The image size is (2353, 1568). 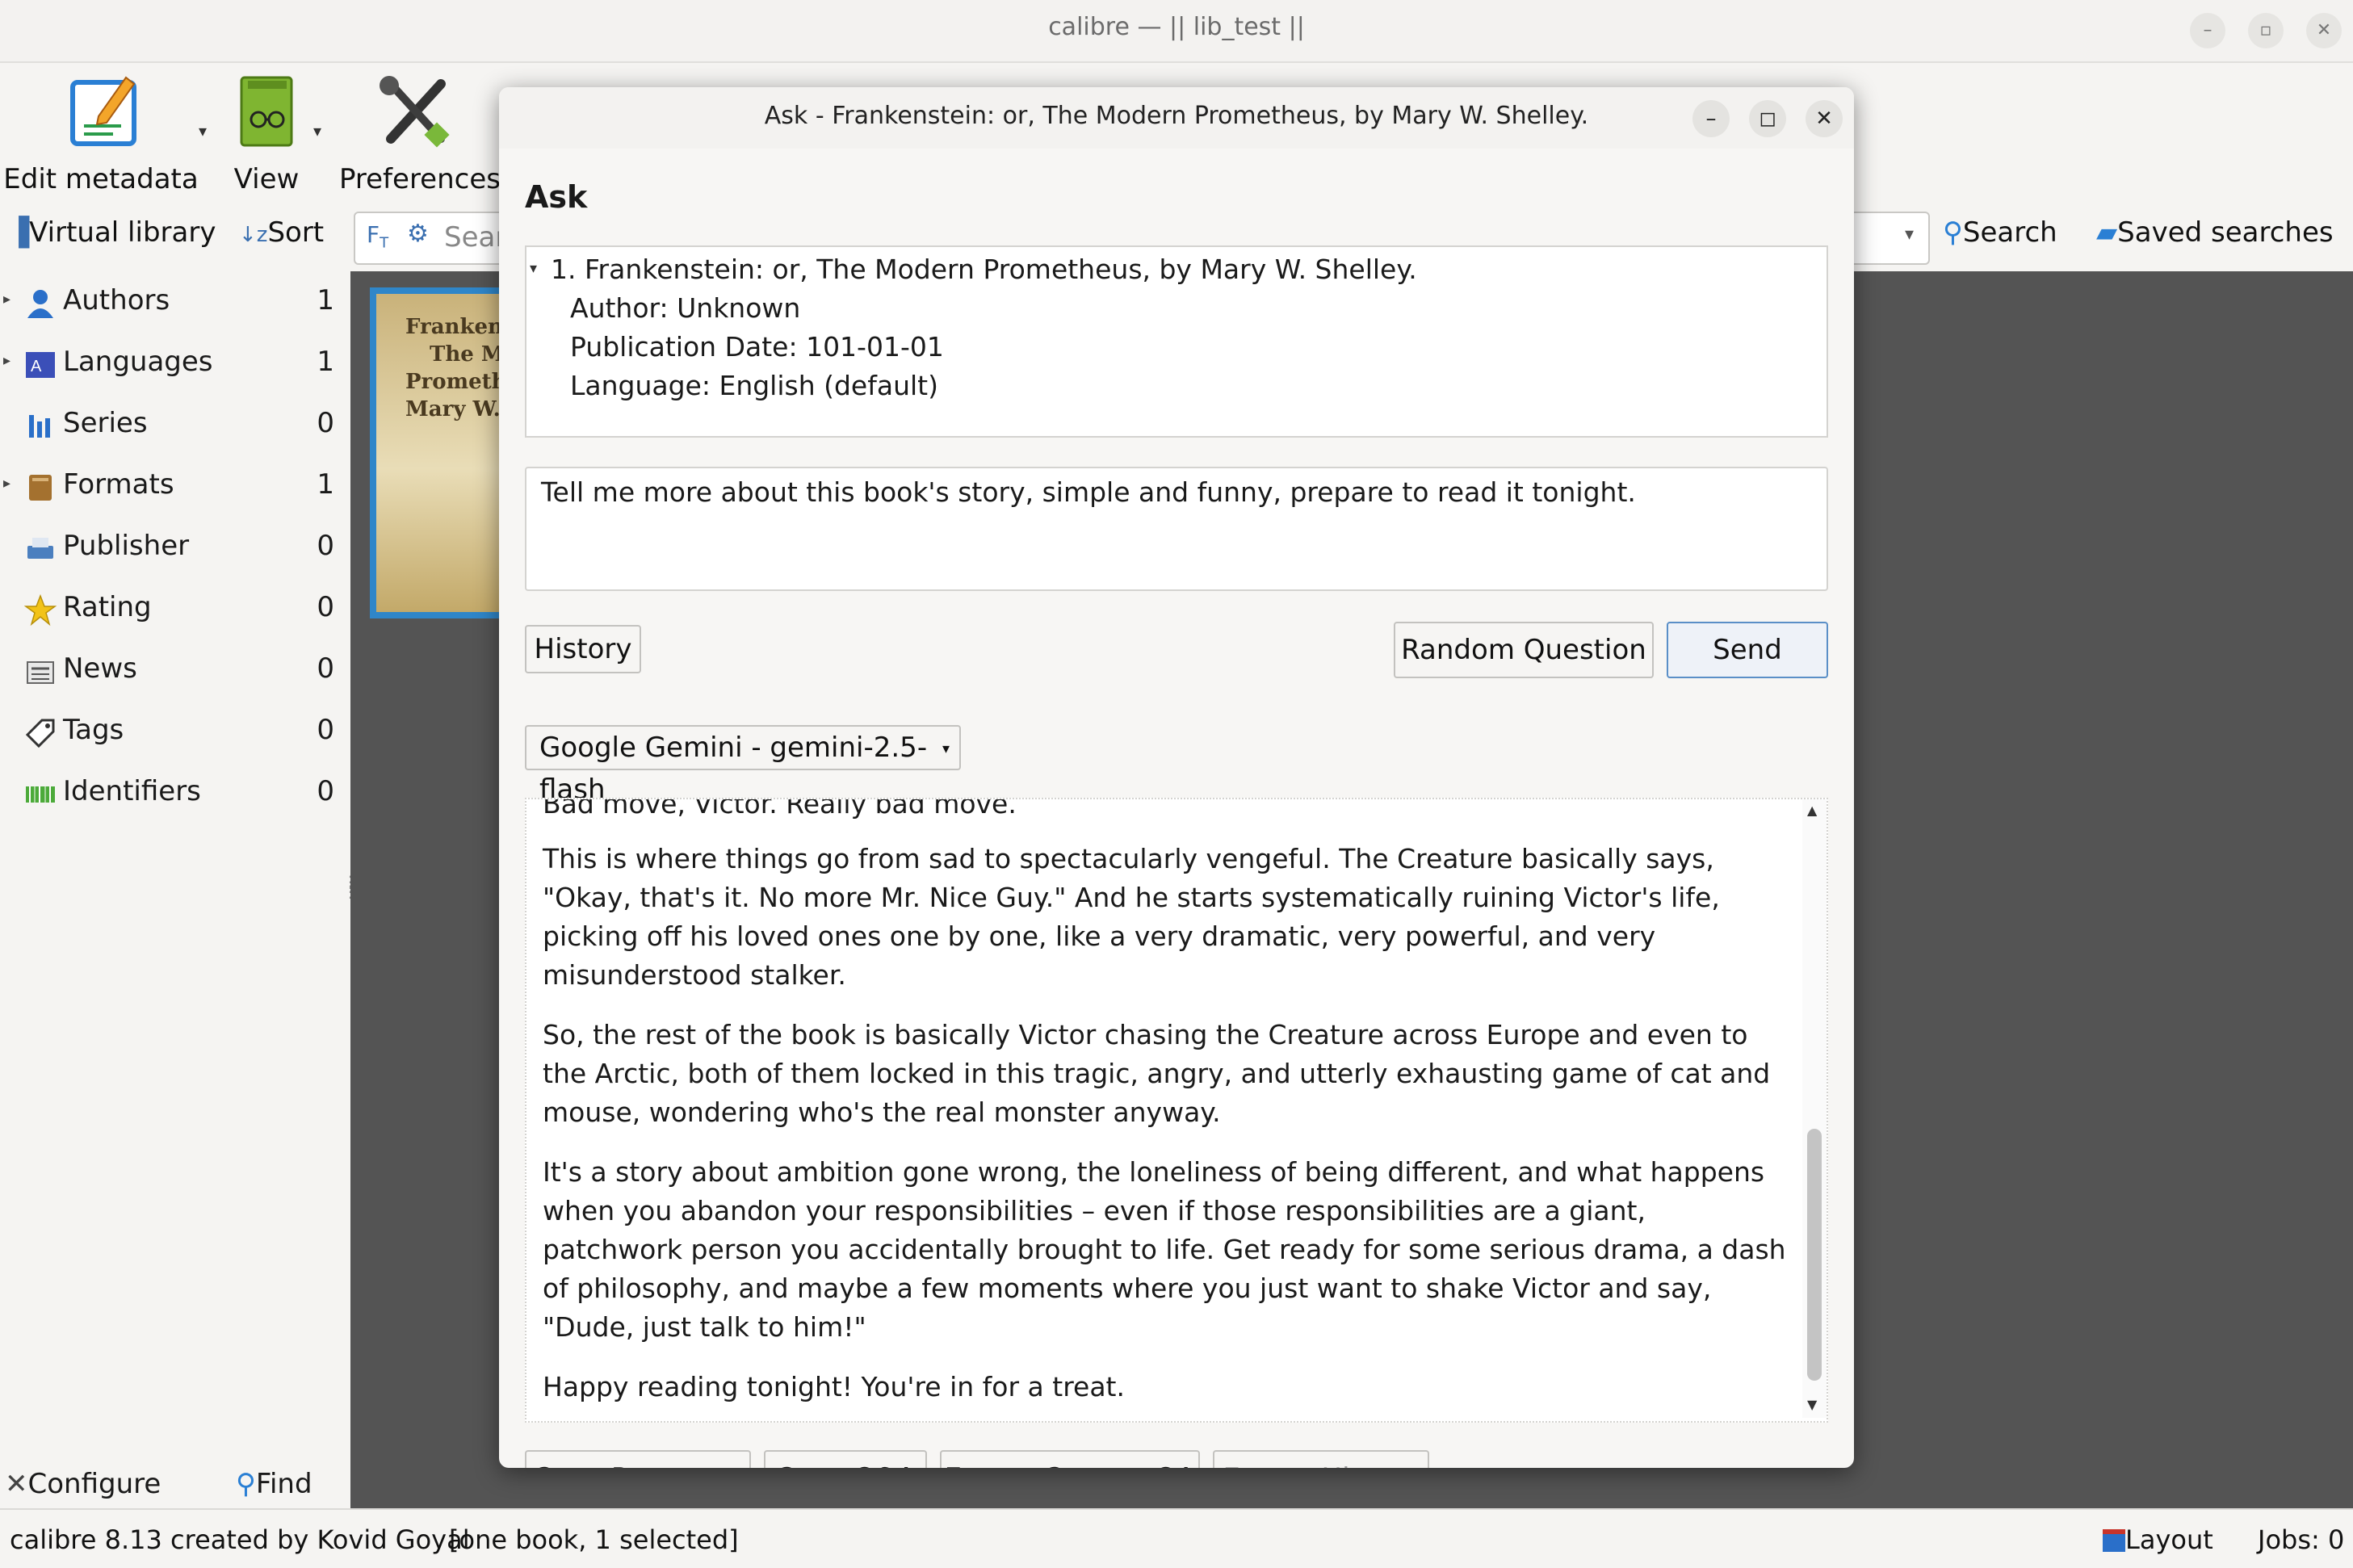 I want to click on view-label: View, so click(x=267, y=179).